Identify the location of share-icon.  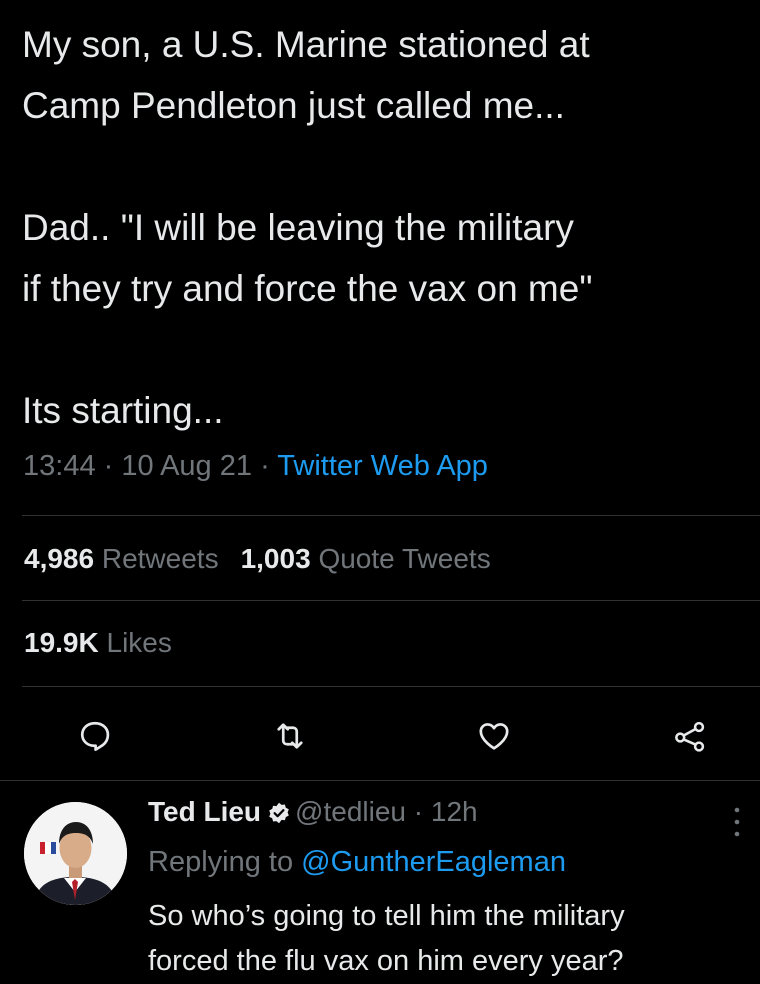
(690, 736).